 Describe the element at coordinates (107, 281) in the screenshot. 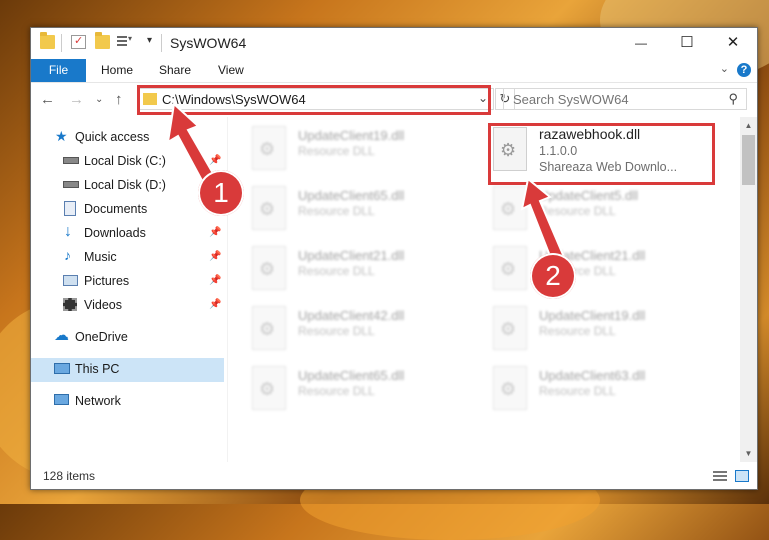

I see `sidebar-item-label: Pictures` at that location.